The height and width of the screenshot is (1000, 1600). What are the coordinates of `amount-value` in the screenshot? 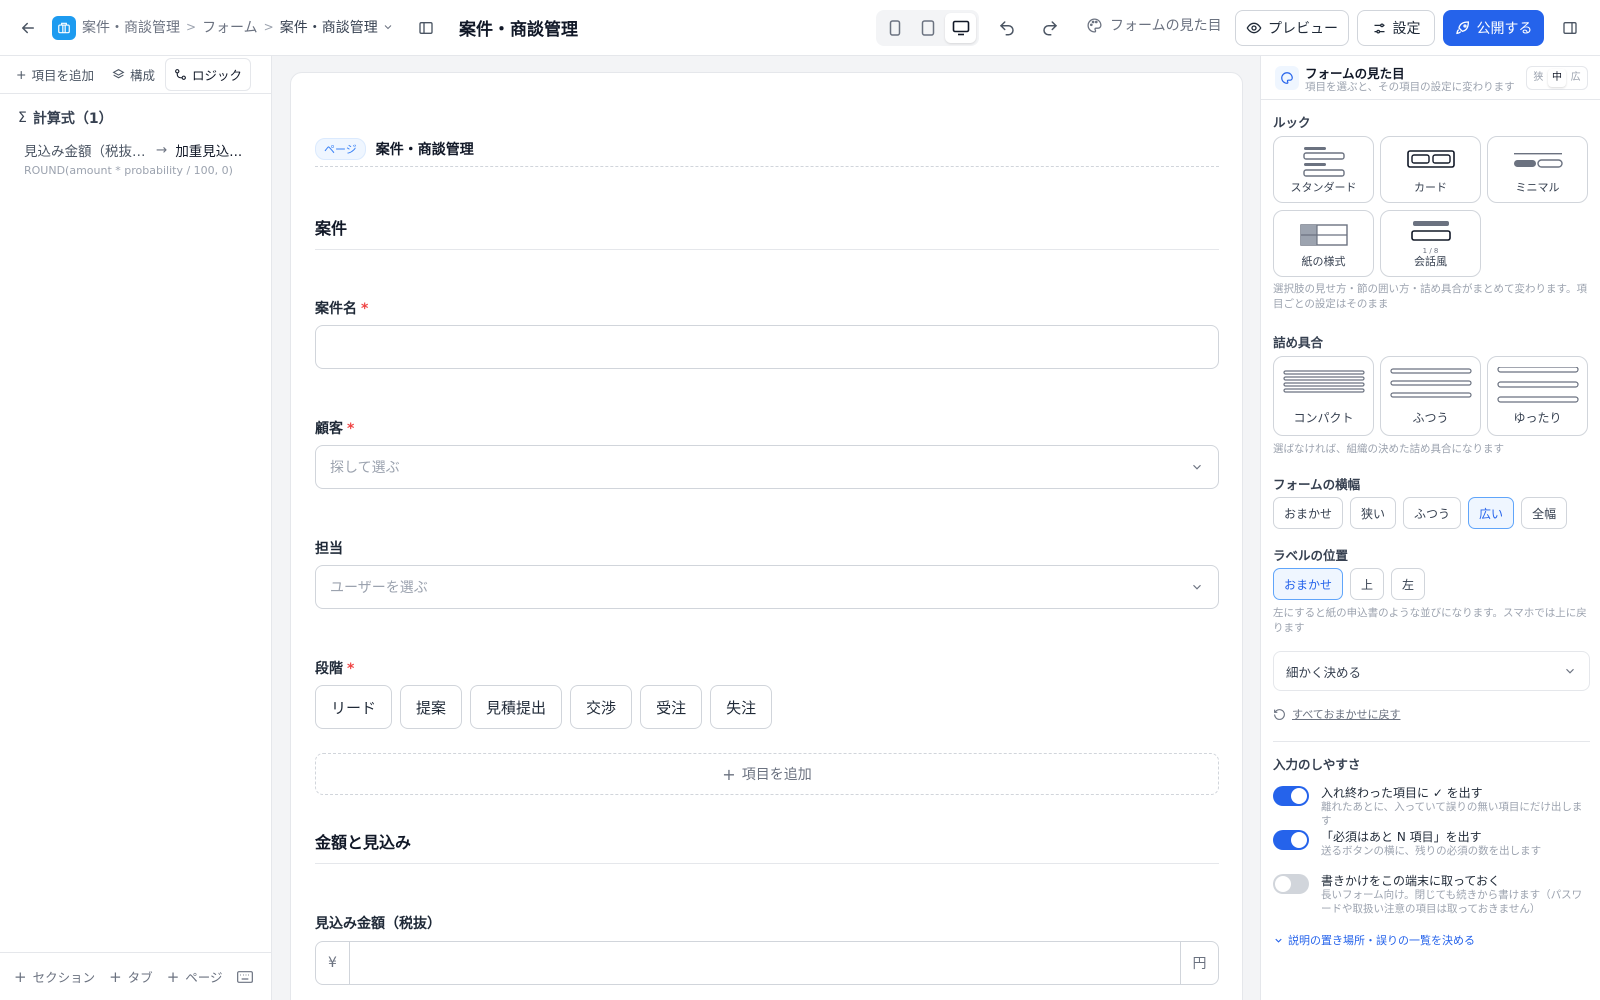 It's located at (765, 963).